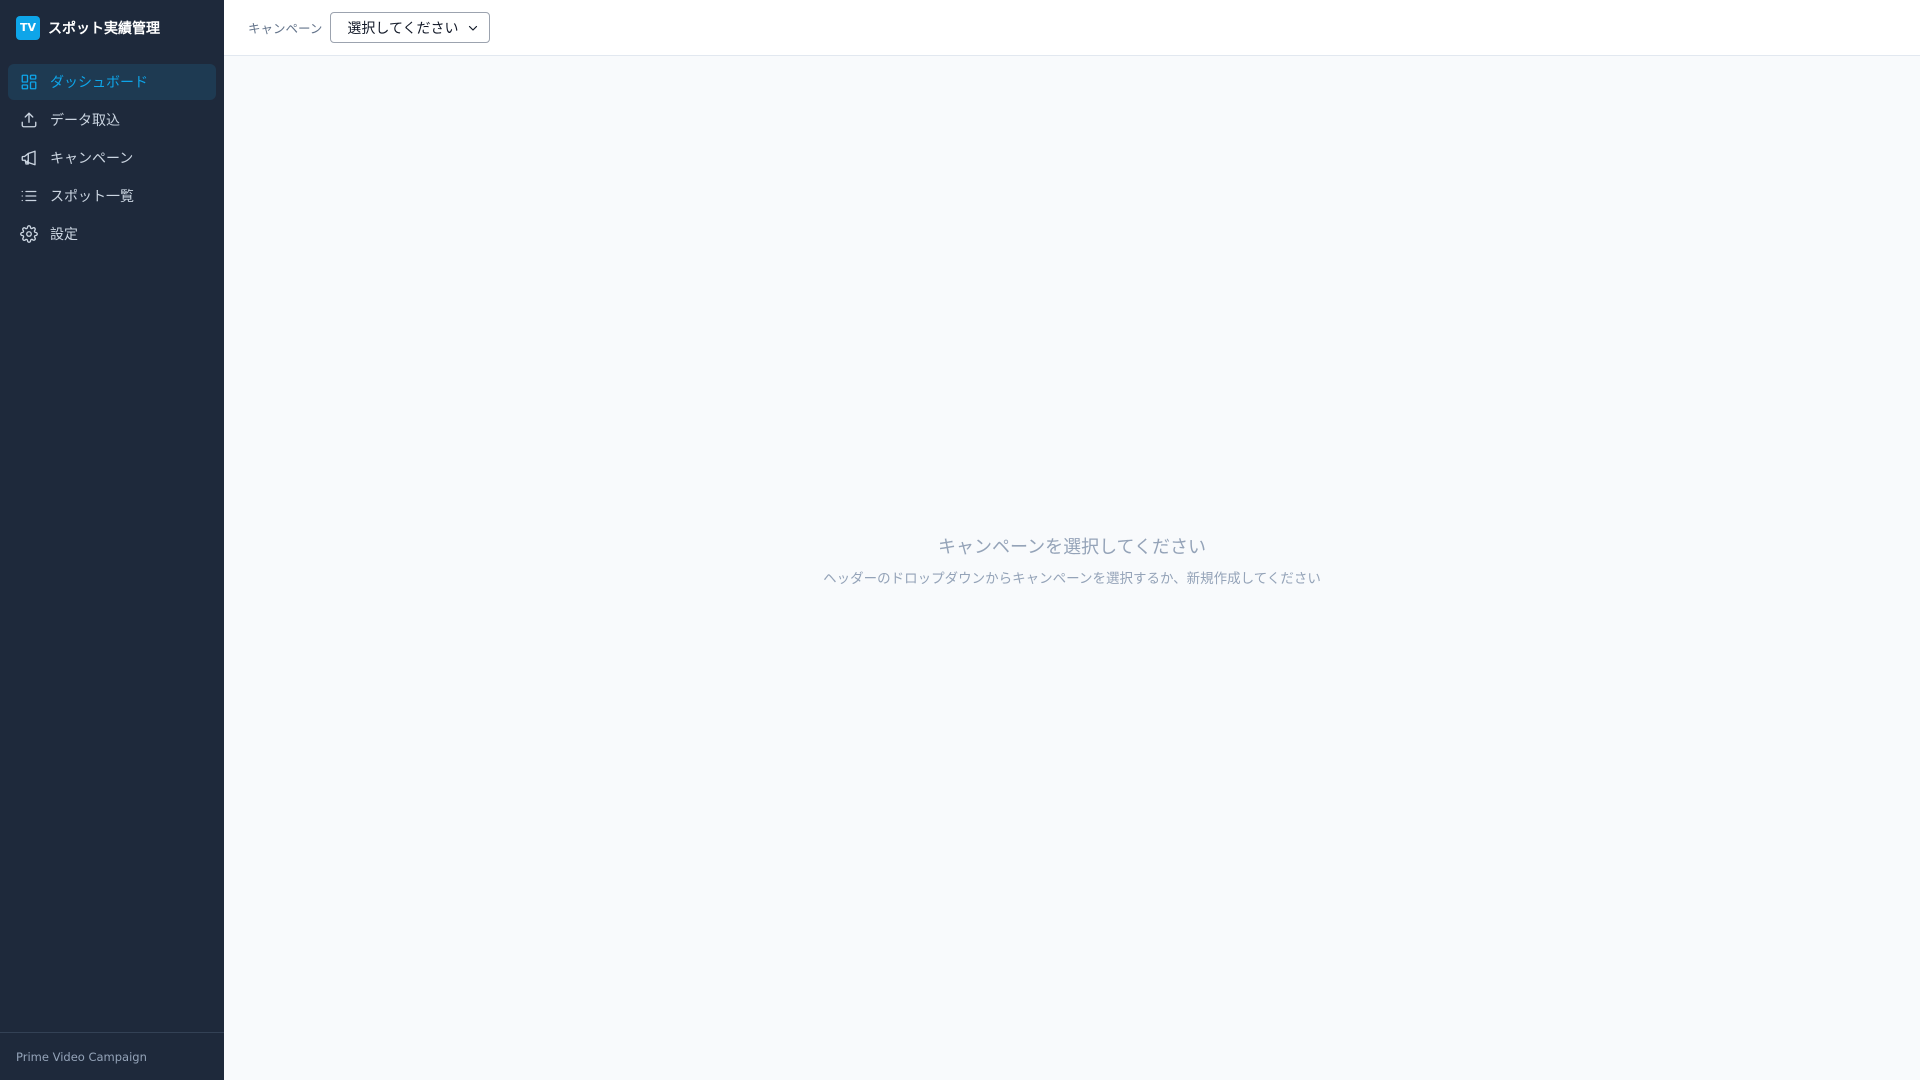 The height and width of the screenshot is (1080, 1920). What do you see at coordinates (29, 120) in the screenshot?
I see `upload-icon` at bounding box center [29, 120].